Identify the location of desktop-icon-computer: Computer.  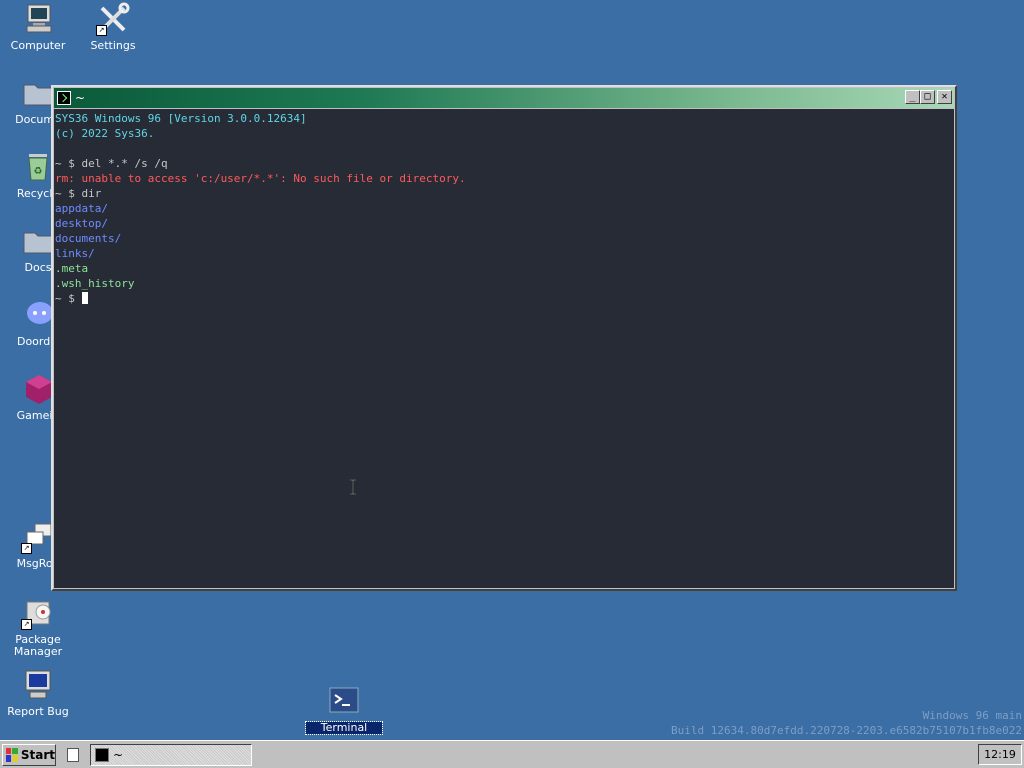
(38, 27).